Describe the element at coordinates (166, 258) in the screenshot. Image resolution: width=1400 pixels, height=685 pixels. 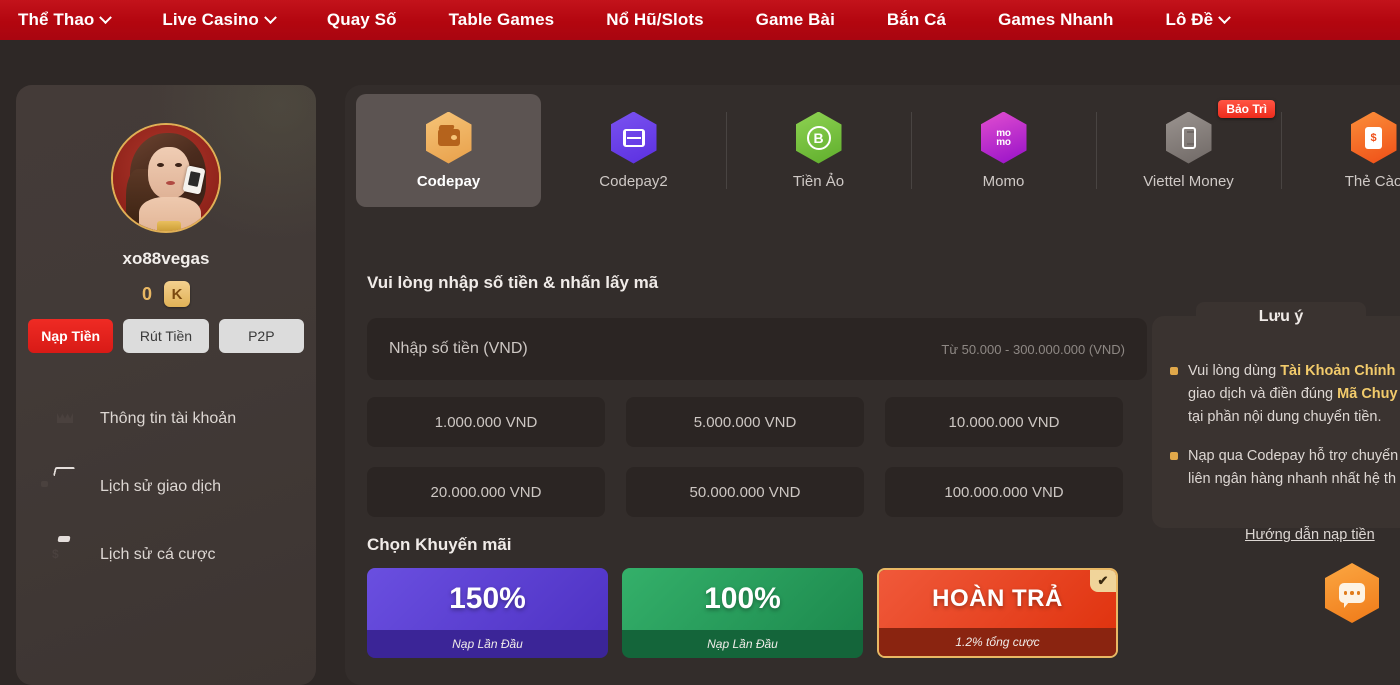
I see `username-label: xo88vegas` at that location.